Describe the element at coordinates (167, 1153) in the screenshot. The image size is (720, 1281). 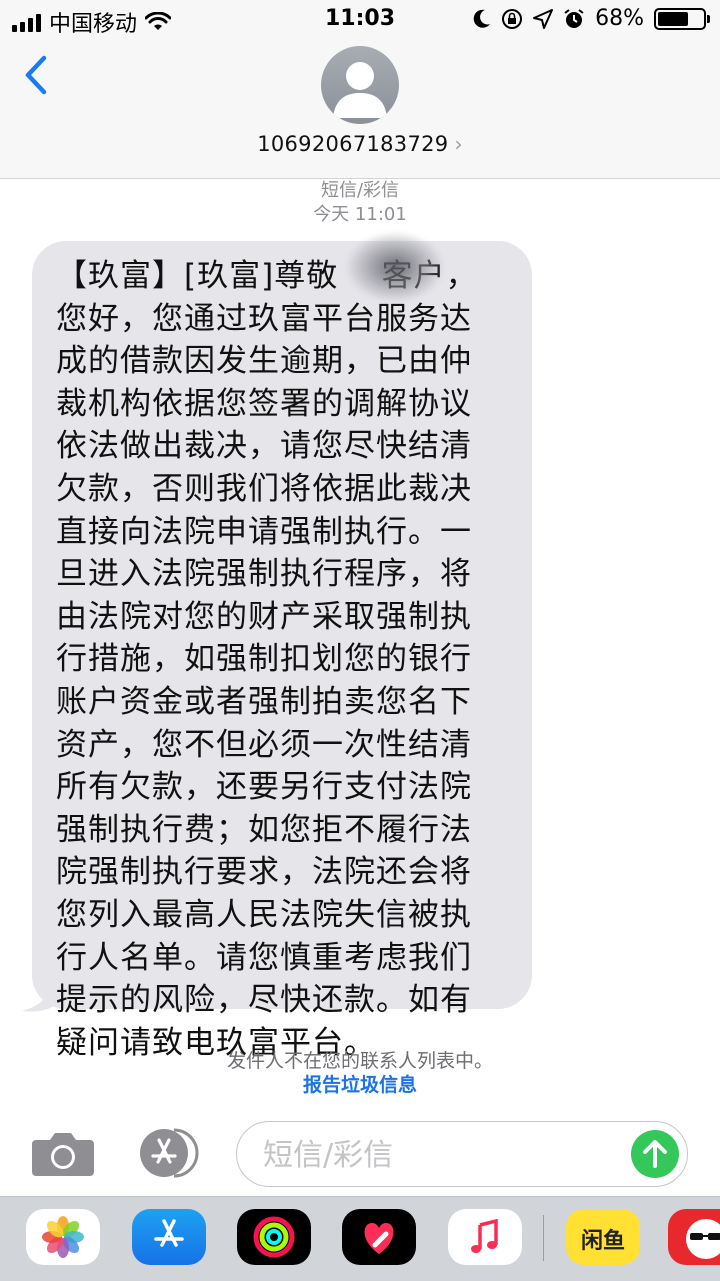
I see `app-store-button-icon` at that location.